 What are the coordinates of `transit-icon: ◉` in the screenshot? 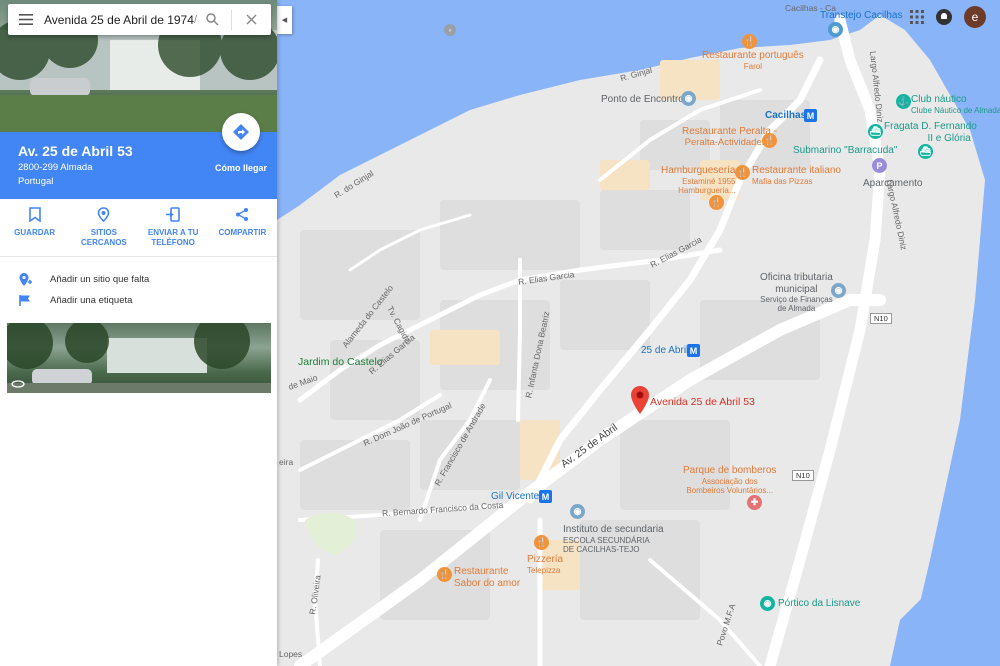 It's located at (835, 29).